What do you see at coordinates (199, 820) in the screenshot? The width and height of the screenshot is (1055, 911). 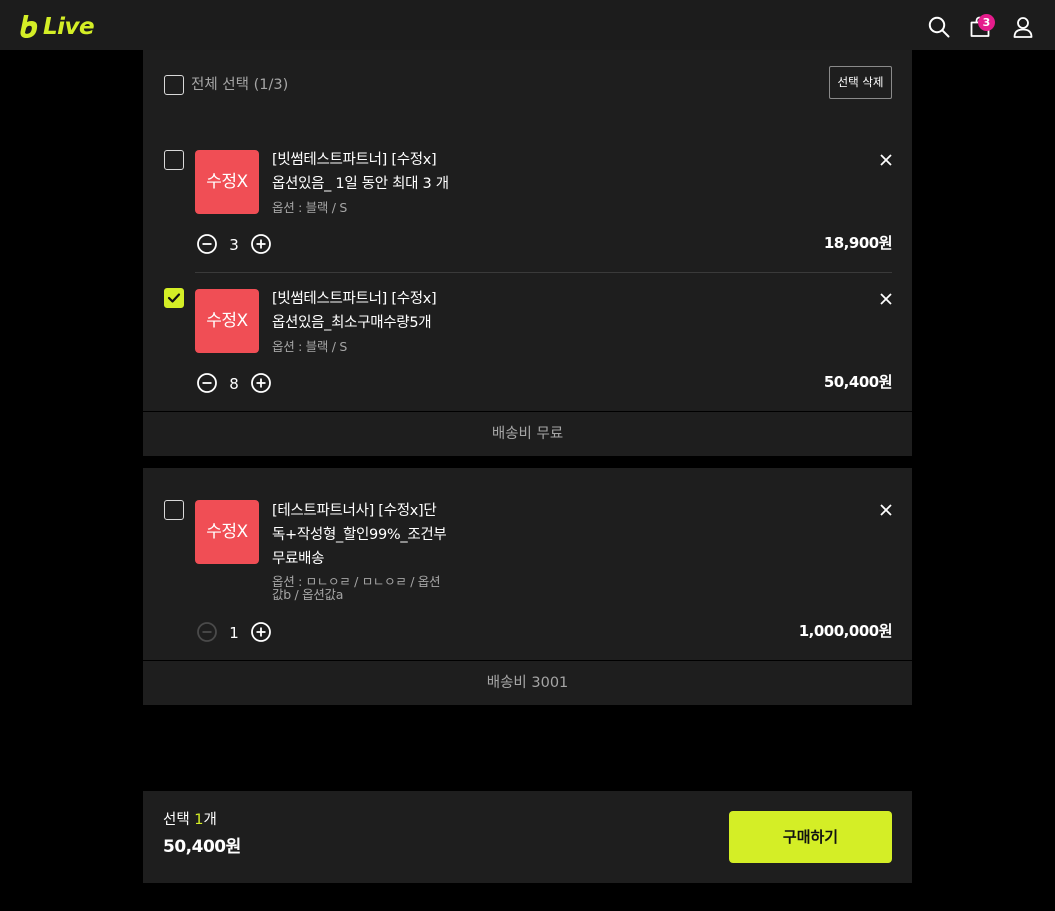 I see `selected-count: 1` at bounding box center [199, 820].